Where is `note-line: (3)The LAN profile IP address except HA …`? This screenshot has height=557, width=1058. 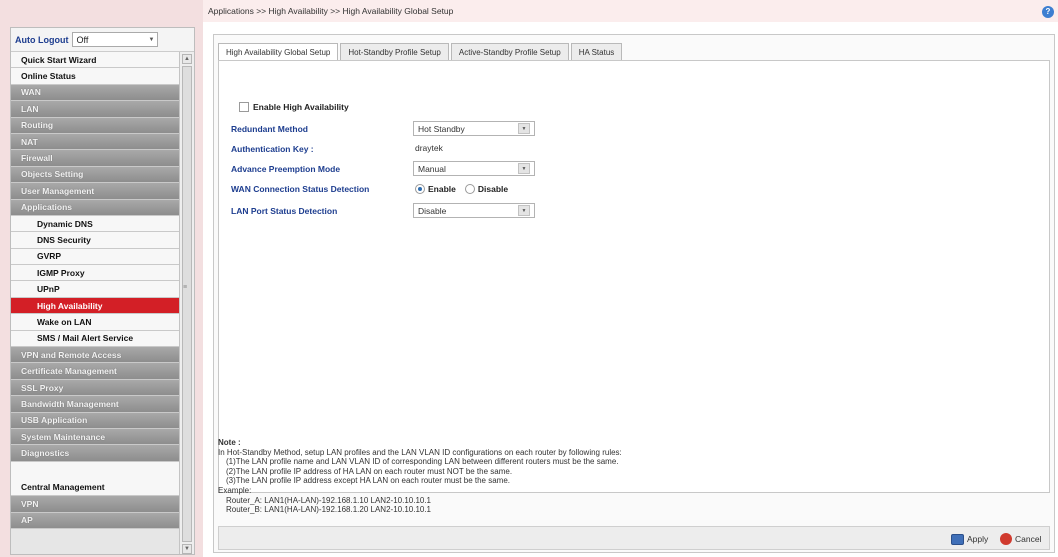
note-line: (3)The LAN profile IP address except HA … is located at coordinates (368, 481).